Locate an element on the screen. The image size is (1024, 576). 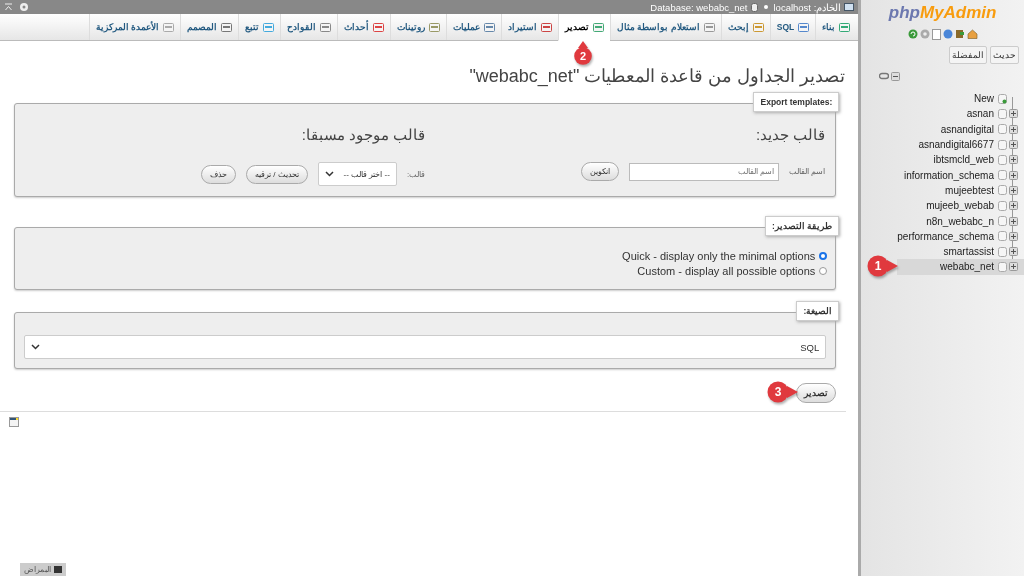
database-item: n8n_webabc_n is located at coordinates (960, 221).